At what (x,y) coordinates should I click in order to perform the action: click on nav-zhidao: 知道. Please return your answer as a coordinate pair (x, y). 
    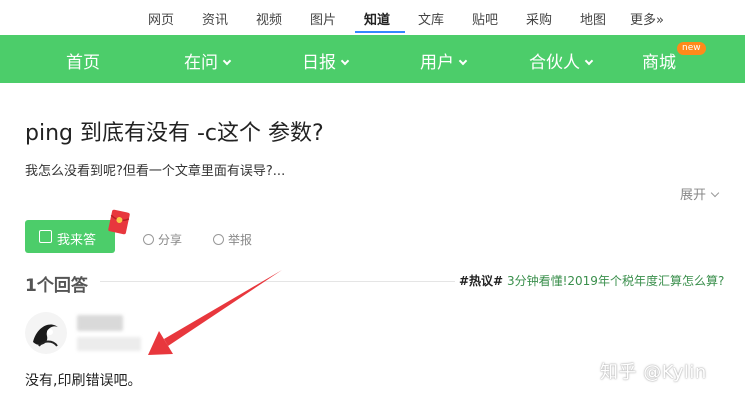
    Looking at the image, I should click on (377, 18).